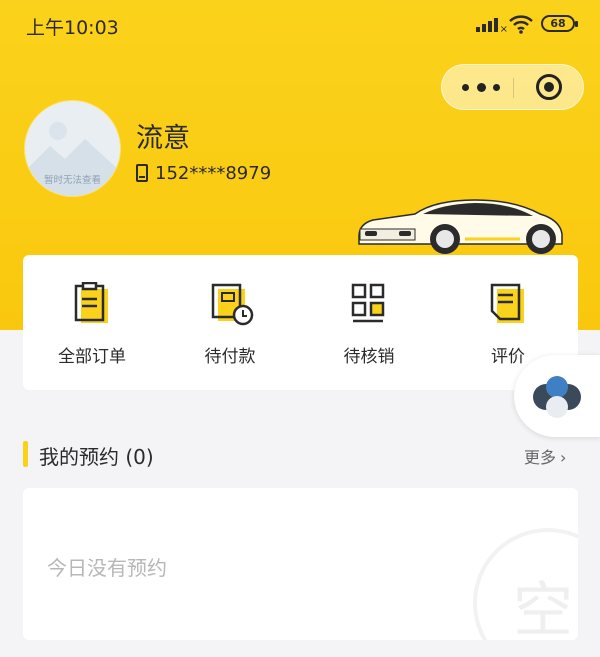 This screenshot has height=657, width=600. What do you see at coordinates (142, 173) in the screenshot?
I see `phone-icon` at bounding box center [142, 173].